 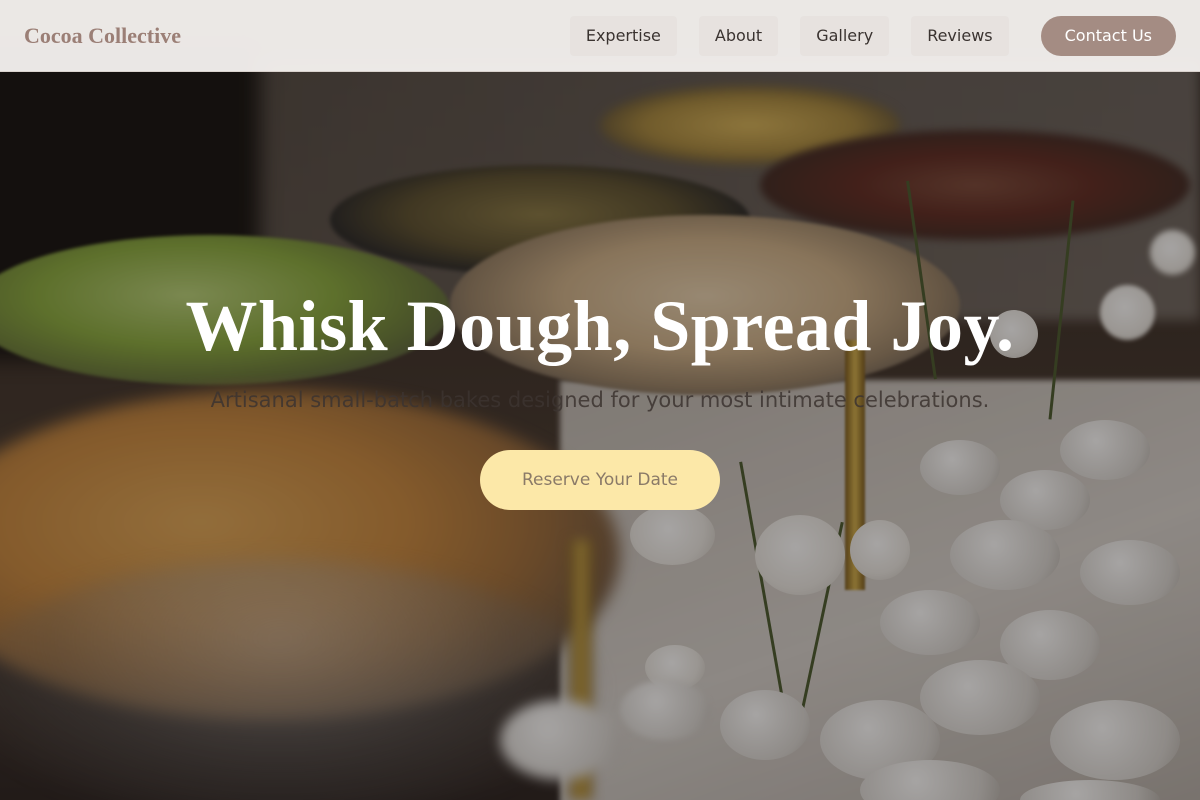 I want to click on reserve-date-button: Reserve Your Date, so click(x=600, y=480).